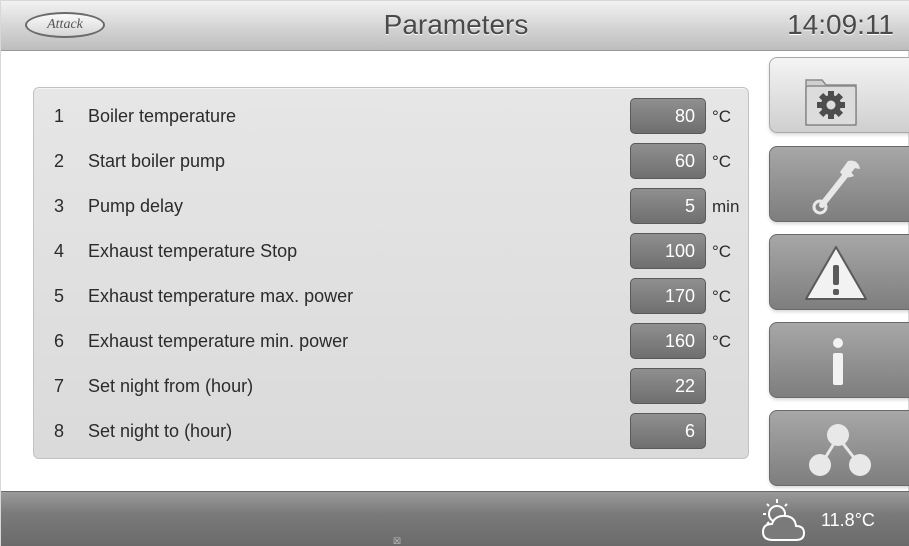 The height and width of the screenshot is (546, 909). I want to click on network-button, so click(839, 448).